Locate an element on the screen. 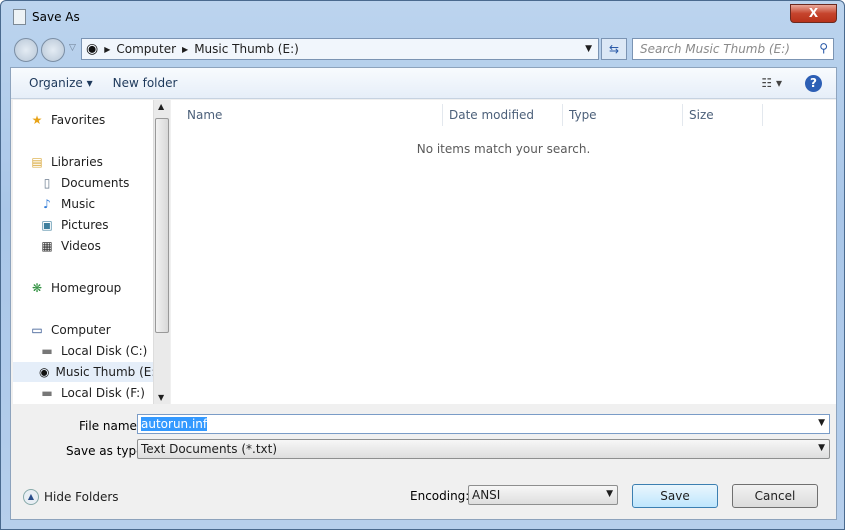 The width and height of the screenshot is (845, 530). encoding-label: Encoding: is located at coordinates (440, 496).